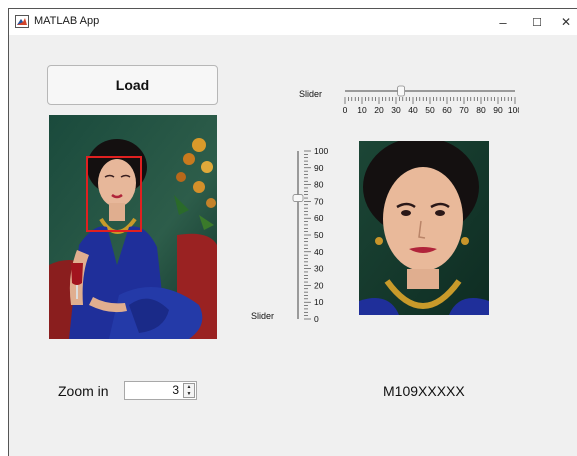 This screenshot has height=456, width=577. I want to click on close-button: ✕, so click(565, 22).